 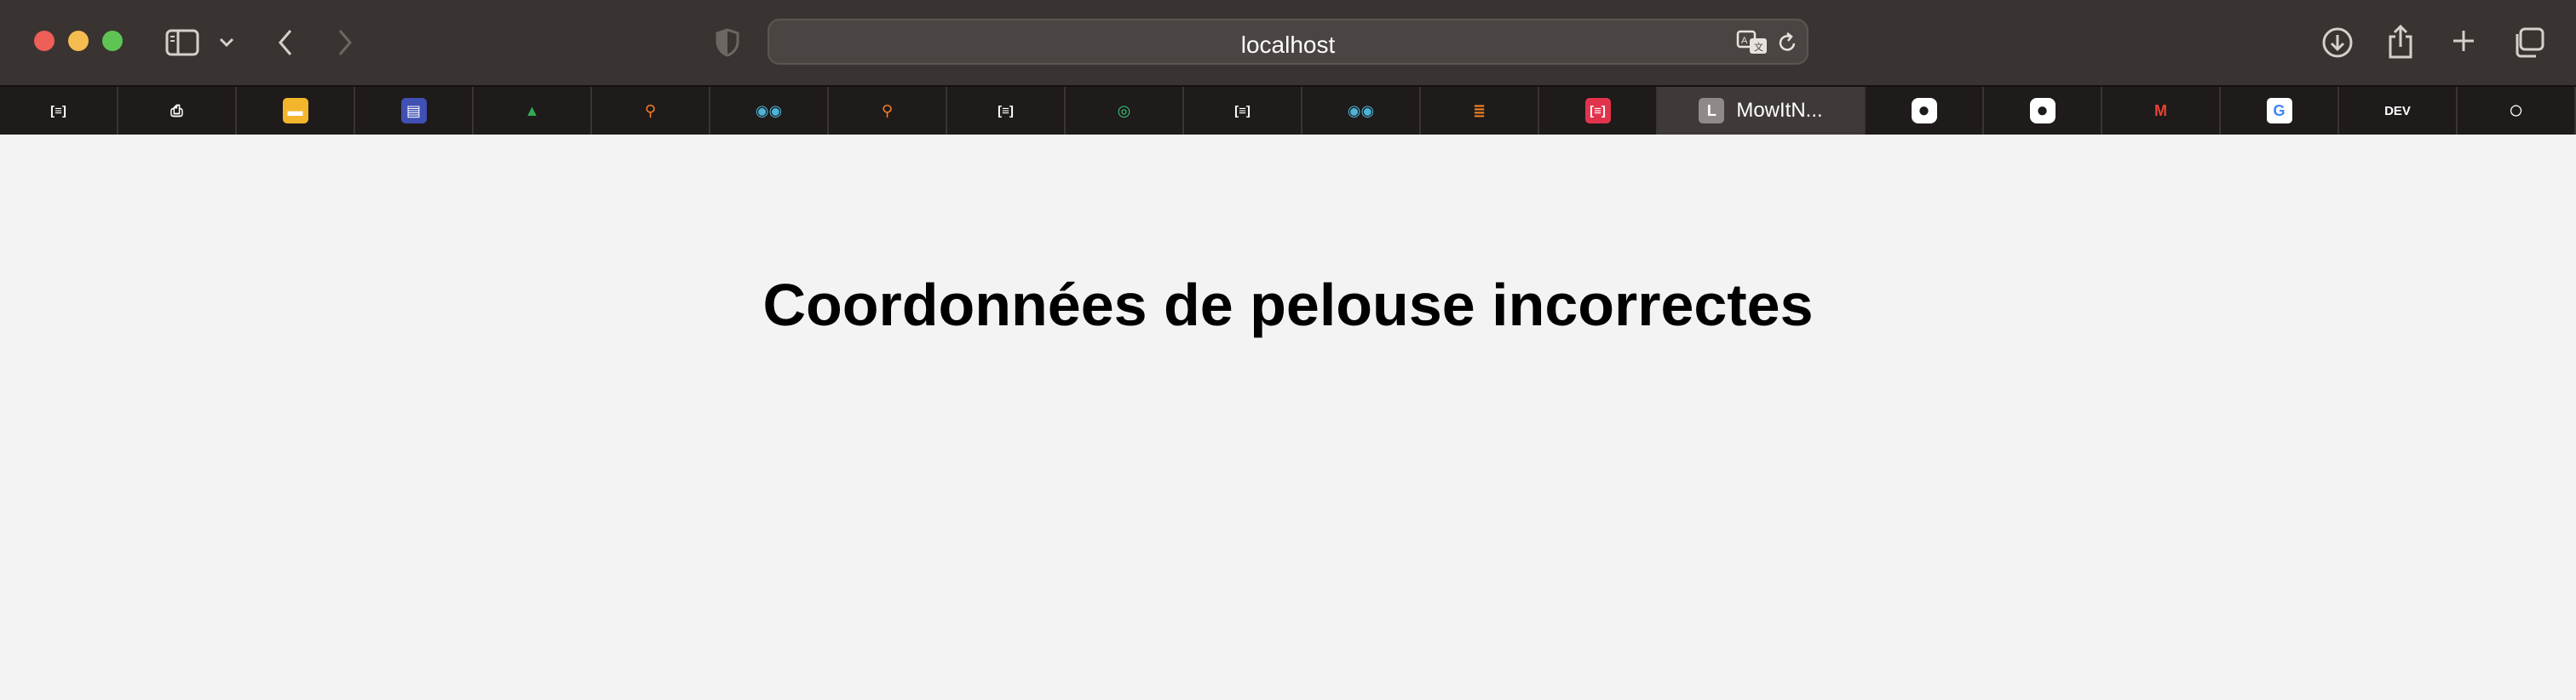 I want to click on address-bar: localhost A文, so click(x=1288, y=42).